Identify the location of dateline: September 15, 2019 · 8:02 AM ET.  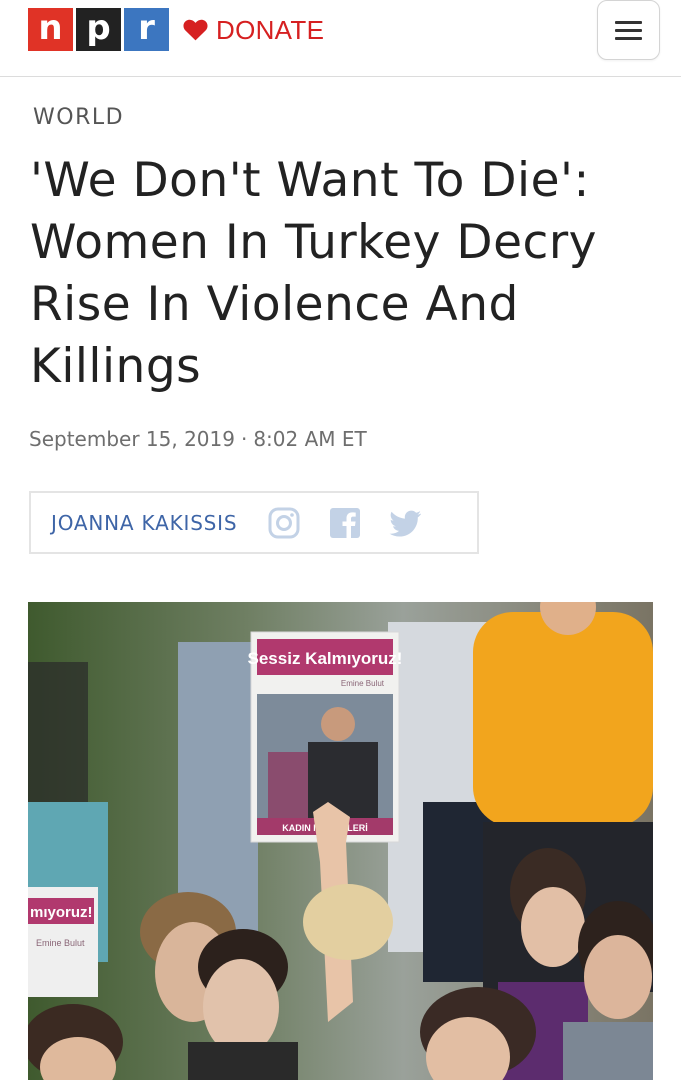
(198, 439).